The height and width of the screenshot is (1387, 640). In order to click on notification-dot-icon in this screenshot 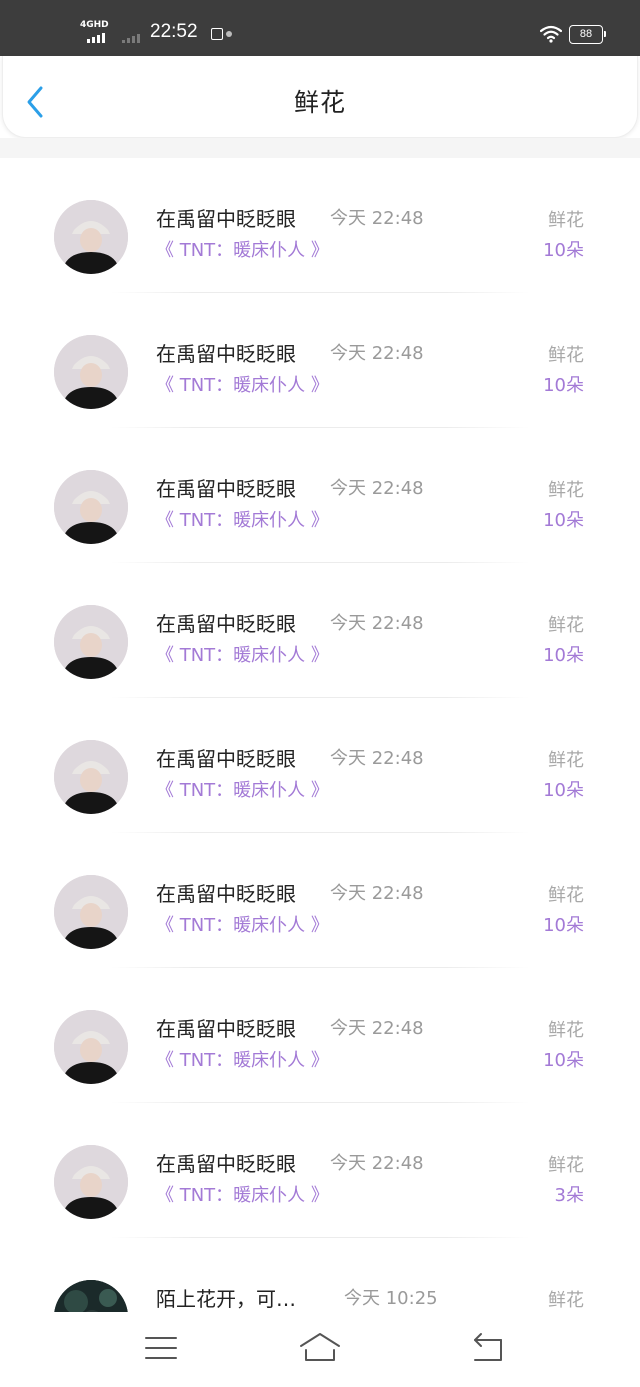, I will do `click(229, 34)`.